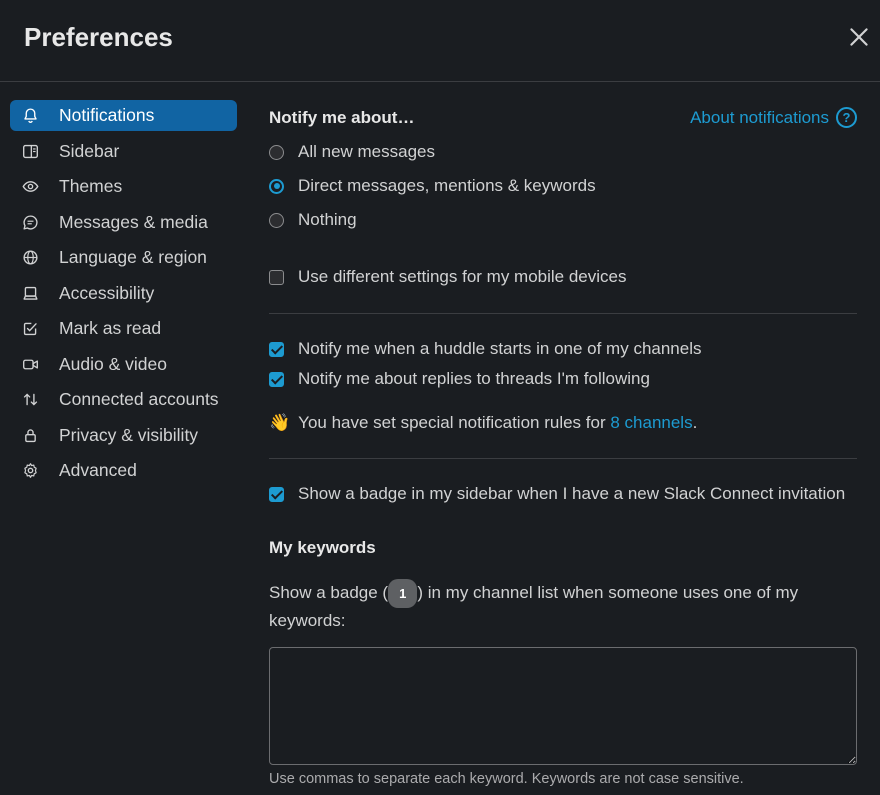 This screenshot has height=795, width=880. Describe the element at coordinates (30, 151) in the screenshot. I see `sidebar-icon` at that location.